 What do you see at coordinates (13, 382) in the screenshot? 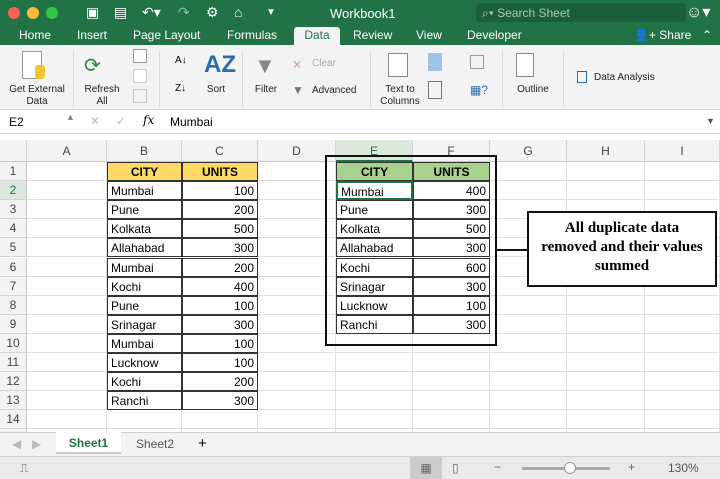
I see `row-header-12: 12` at bounding box center [13, 382].